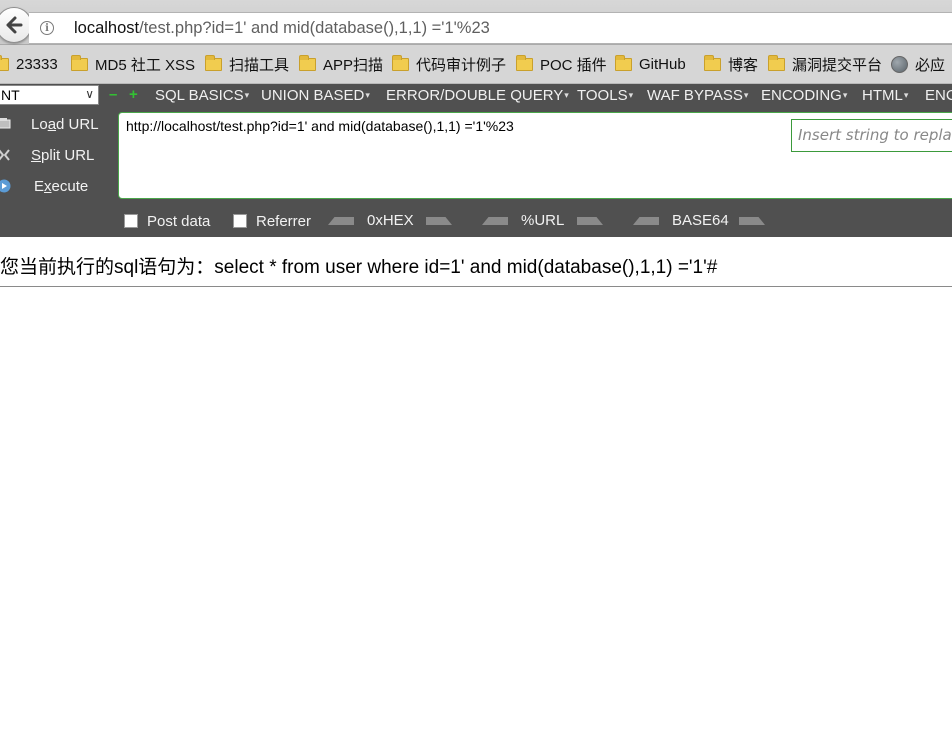 The image size is (952, 747). I want to click on menu-label: TOOLS, so click(602, 95).